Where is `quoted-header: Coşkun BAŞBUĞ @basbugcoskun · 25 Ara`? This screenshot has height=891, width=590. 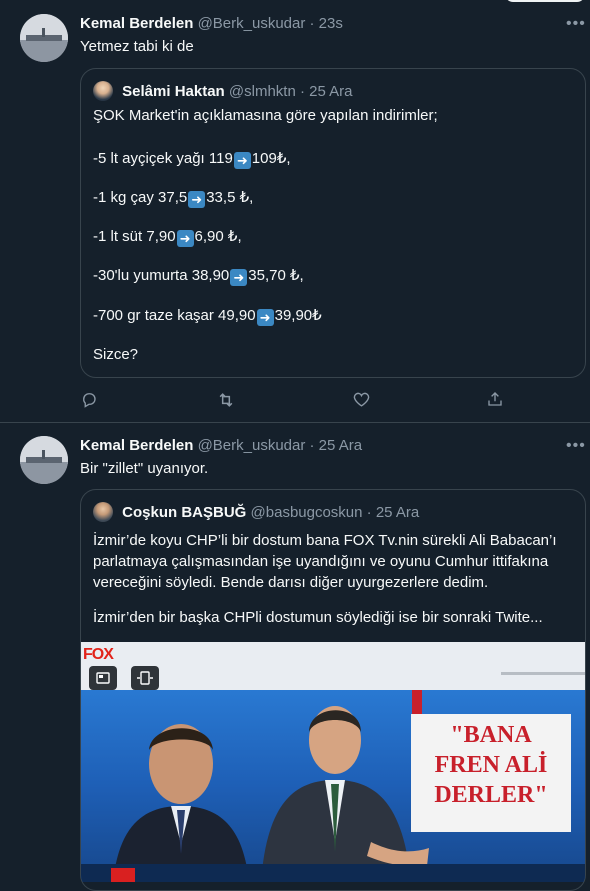
quoted-header: Coşkun BAŞBUĞ @basbugcoskun · 25 Ara is located at coordinates (256, 512).